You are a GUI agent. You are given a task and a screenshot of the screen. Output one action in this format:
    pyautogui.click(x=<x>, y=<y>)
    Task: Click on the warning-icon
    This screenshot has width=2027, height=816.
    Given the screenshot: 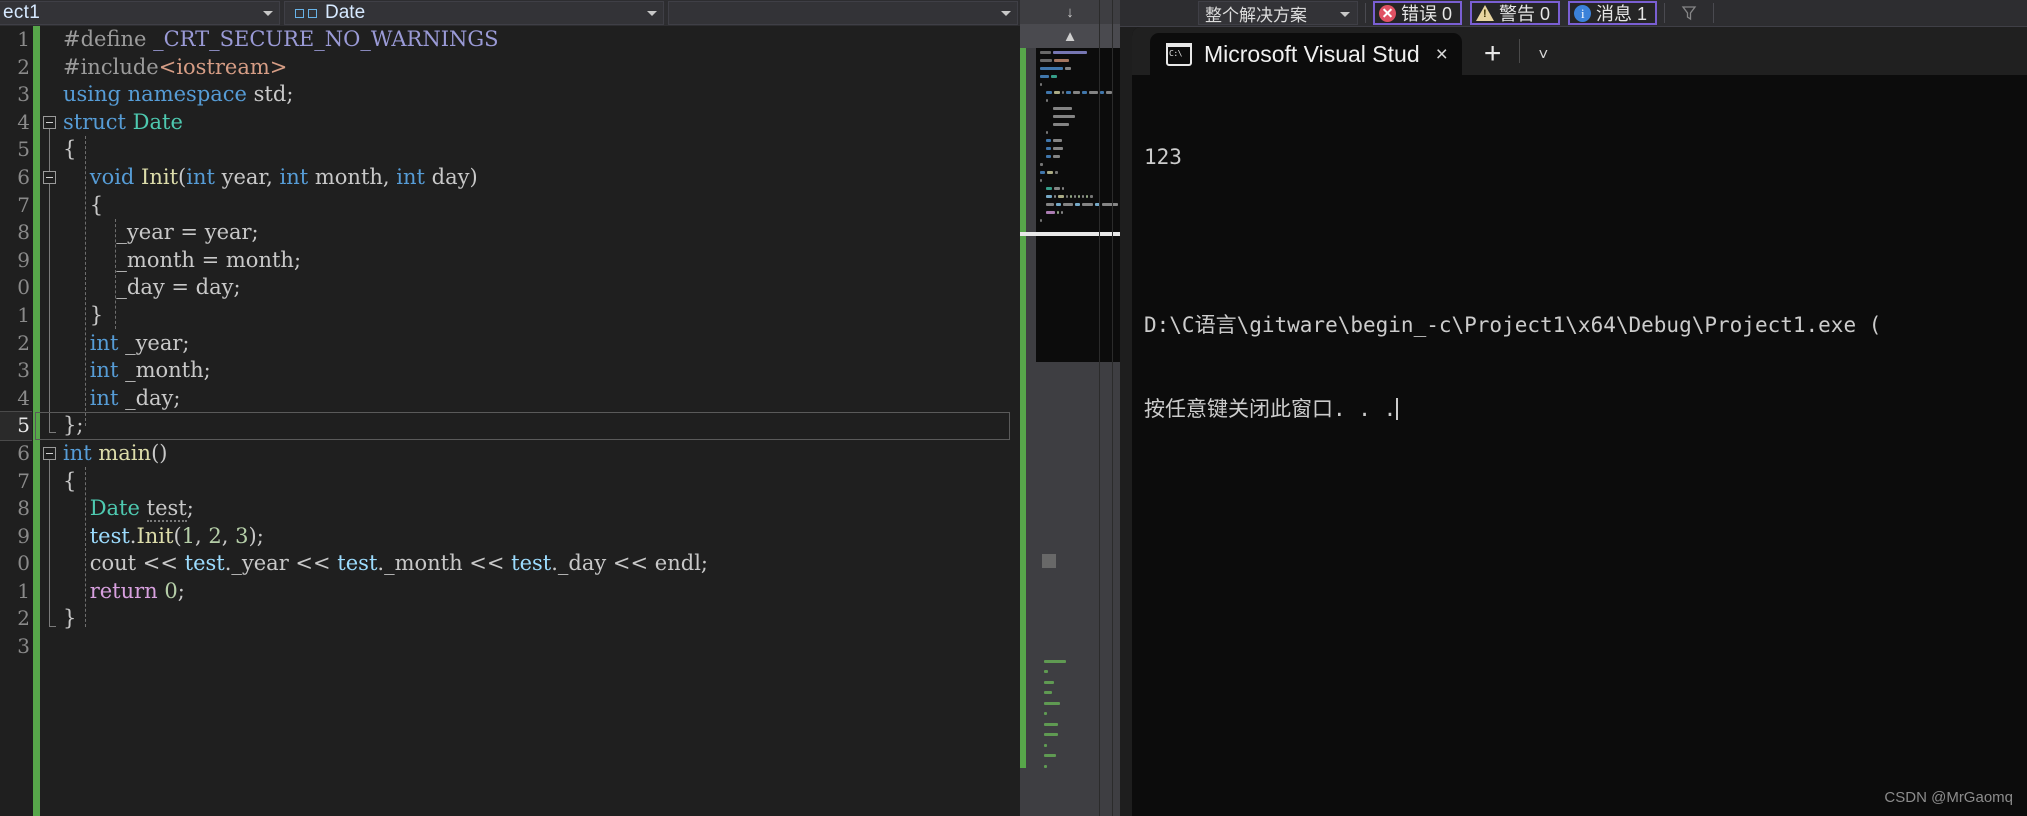 What is the action you would take?
    pyautogui.click(x=1485, y=13)
    